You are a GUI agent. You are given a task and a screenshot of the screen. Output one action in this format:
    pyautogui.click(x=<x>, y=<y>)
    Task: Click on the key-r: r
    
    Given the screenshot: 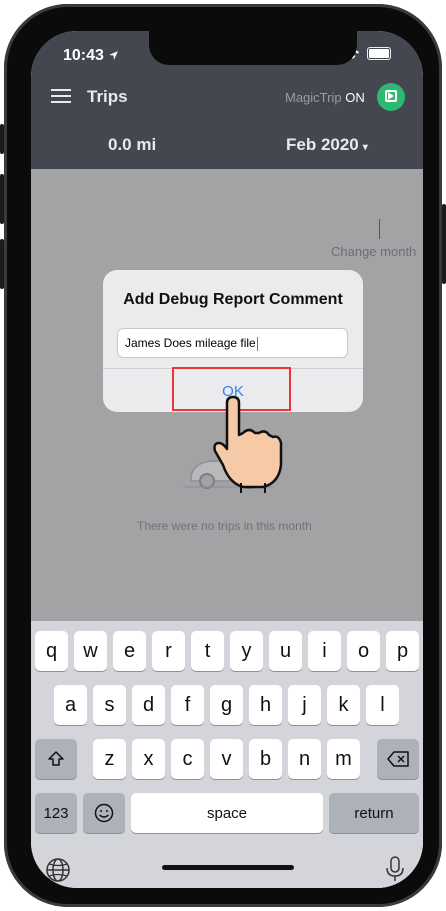 What is the action you would take?
    pyautogui.click(x=168, y=651)
    